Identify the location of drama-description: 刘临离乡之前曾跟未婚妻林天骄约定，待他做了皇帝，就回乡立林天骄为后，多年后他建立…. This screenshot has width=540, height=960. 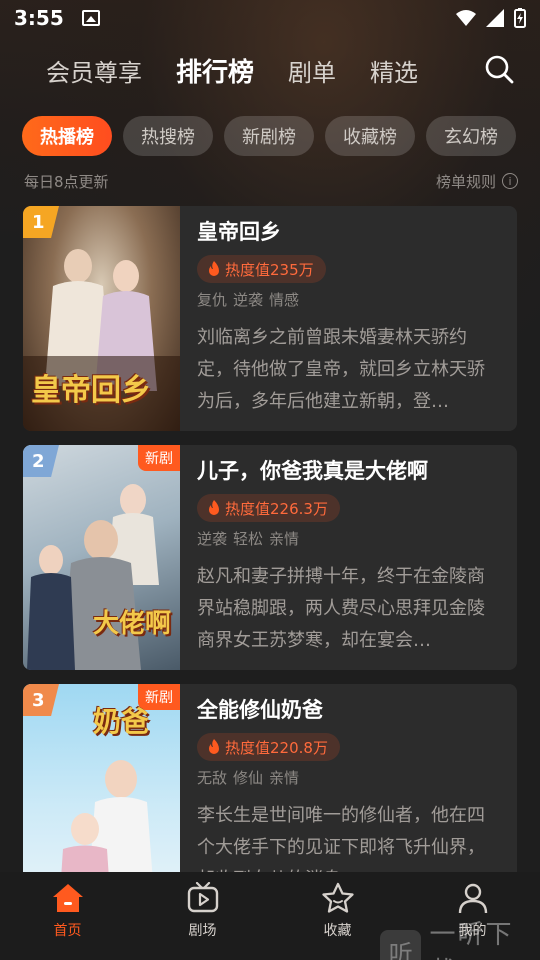
(341, 369).